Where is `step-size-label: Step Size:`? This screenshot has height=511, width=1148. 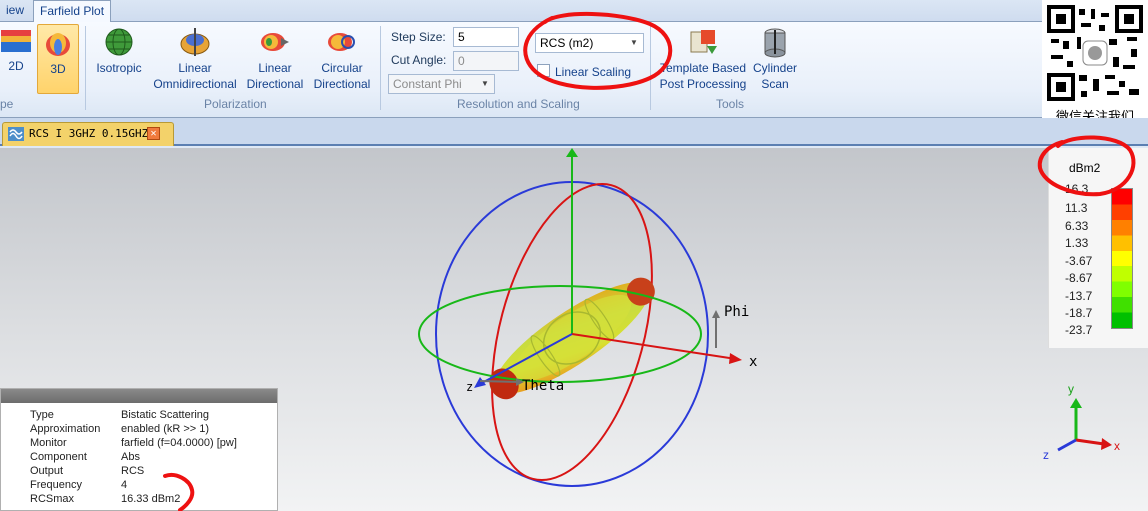
step-size-label: Step Size: is located at coordinates (418, 37).